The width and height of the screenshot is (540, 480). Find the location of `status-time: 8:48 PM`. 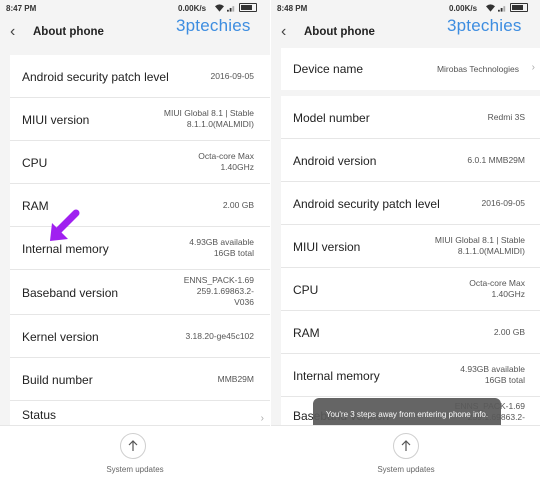

status-time: 8:48 PM is located at coordinates (292, 8).